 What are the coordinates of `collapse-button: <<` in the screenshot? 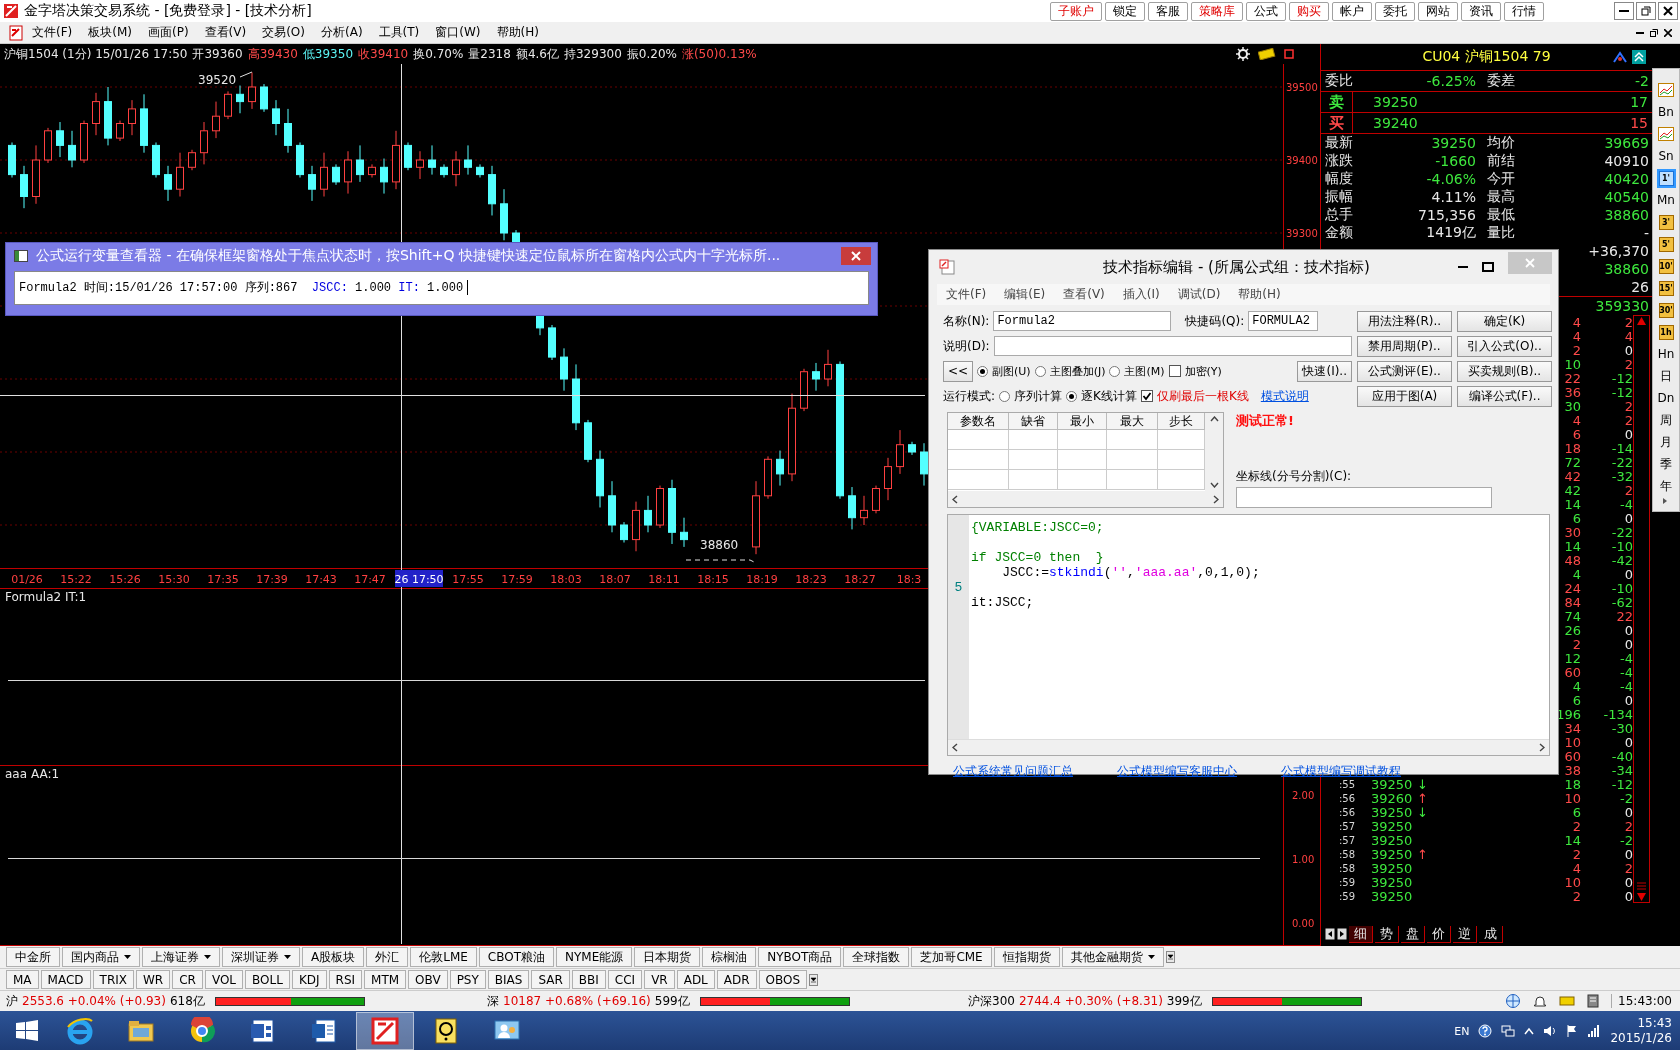 It's located at (958, 371).